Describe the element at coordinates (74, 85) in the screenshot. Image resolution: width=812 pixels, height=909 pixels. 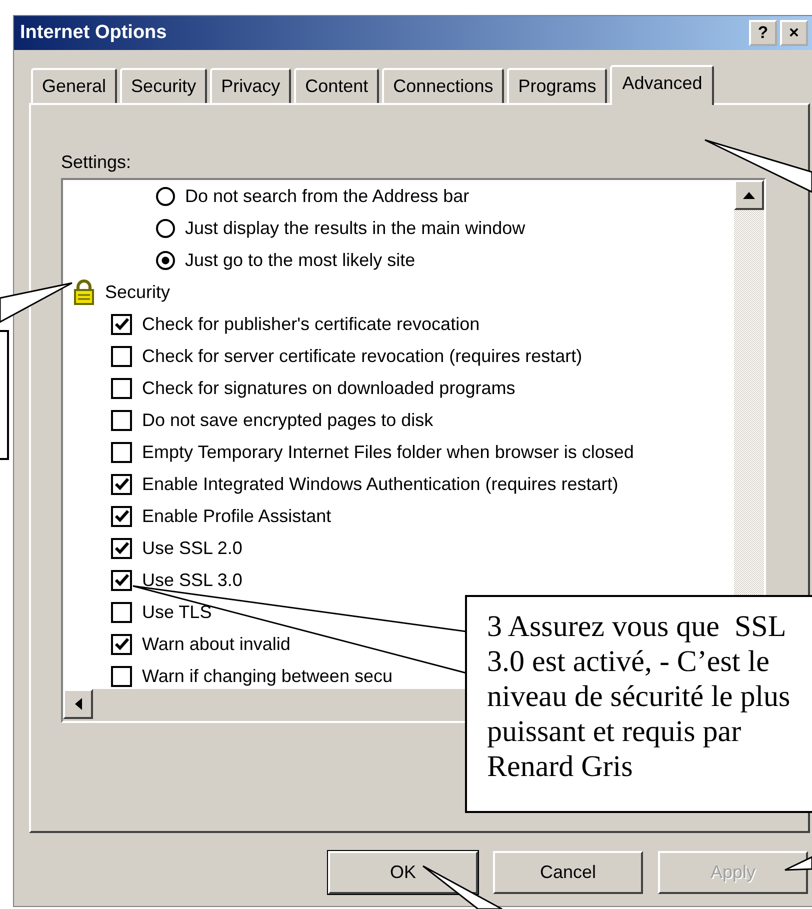
I see `tab: General` at that location.